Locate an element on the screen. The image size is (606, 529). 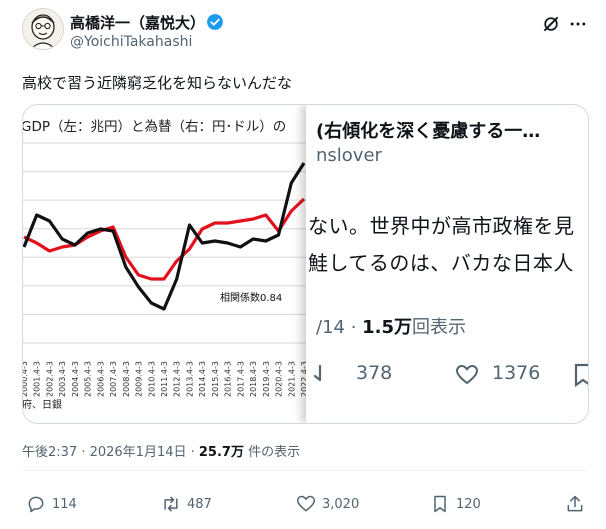
x-tick-label: 2016.4-3 is located at coordinates (228, 379).